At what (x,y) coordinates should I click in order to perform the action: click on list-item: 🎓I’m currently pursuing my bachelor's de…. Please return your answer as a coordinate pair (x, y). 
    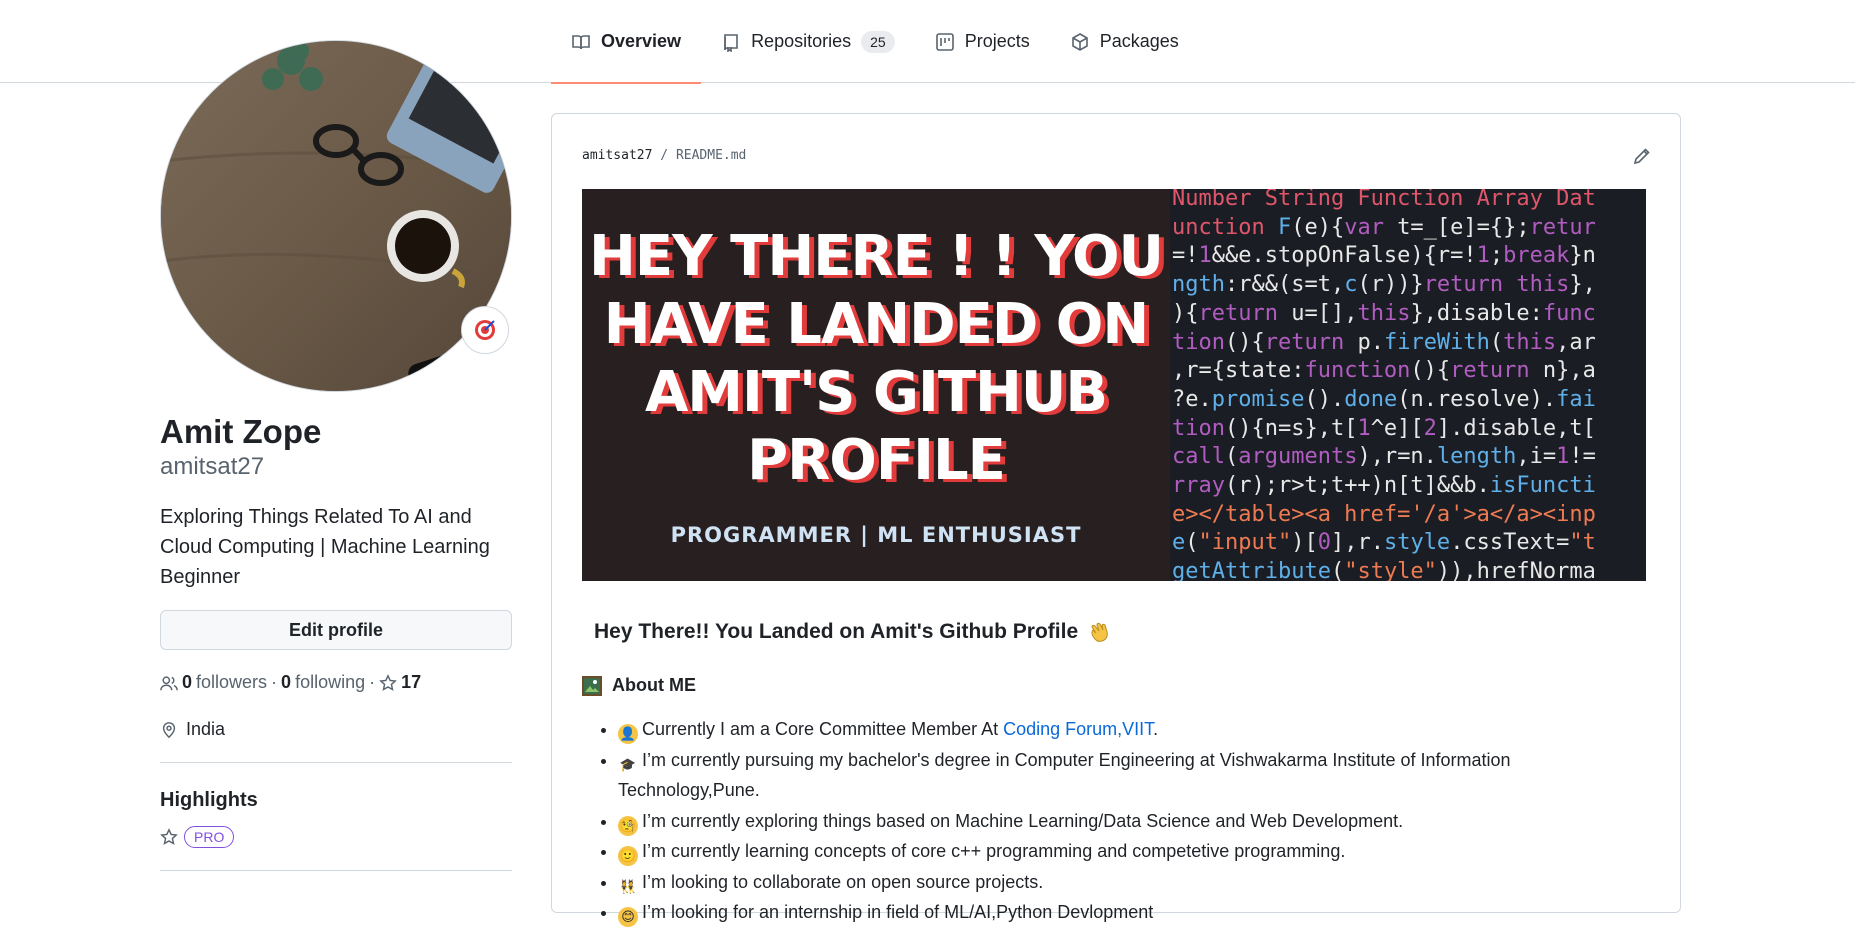
    Looking at the image, I should click on (1136, 775).